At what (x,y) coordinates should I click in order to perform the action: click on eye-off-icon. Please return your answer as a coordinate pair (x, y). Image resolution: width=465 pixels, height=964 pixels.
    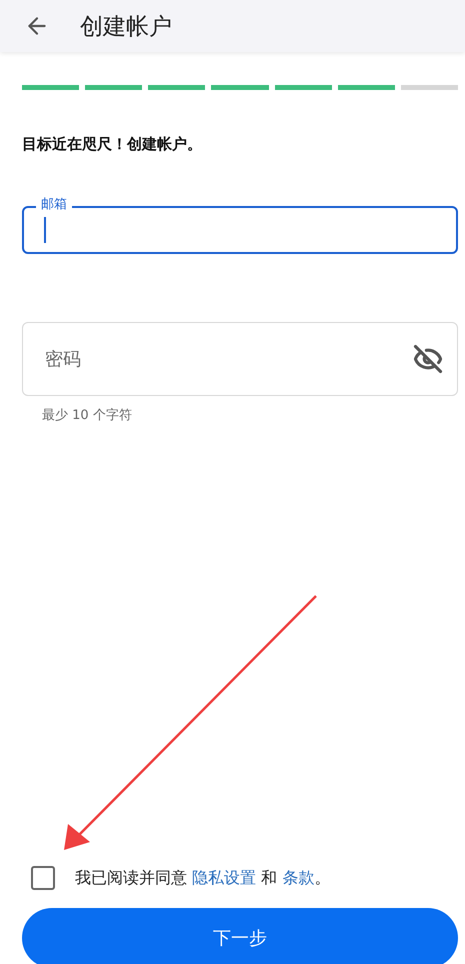
    Looking at the image, I should click on (428, 359).